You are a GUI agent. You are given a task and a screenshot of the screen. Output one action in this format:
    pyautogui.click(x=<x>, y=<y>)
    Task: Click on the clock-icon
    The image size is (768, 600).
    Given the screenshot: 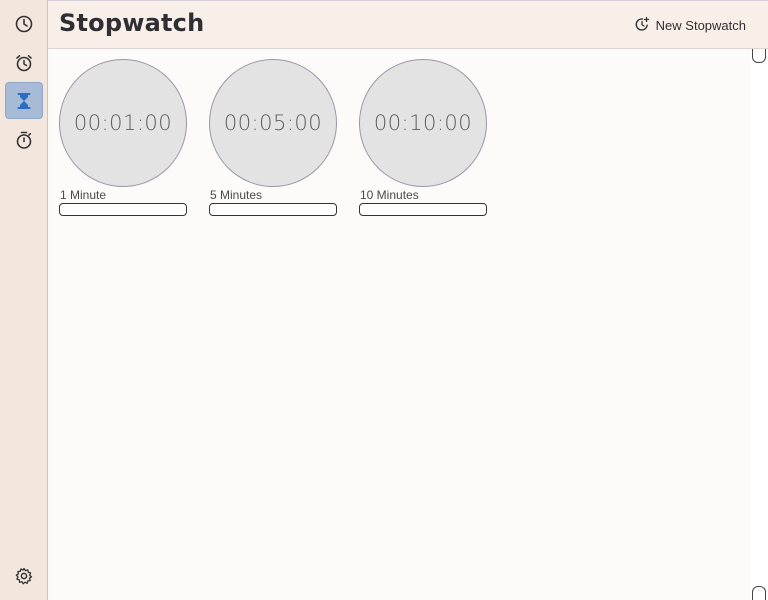 What is the action you would take?
    pyautogui.click(x=24, y=24)
    